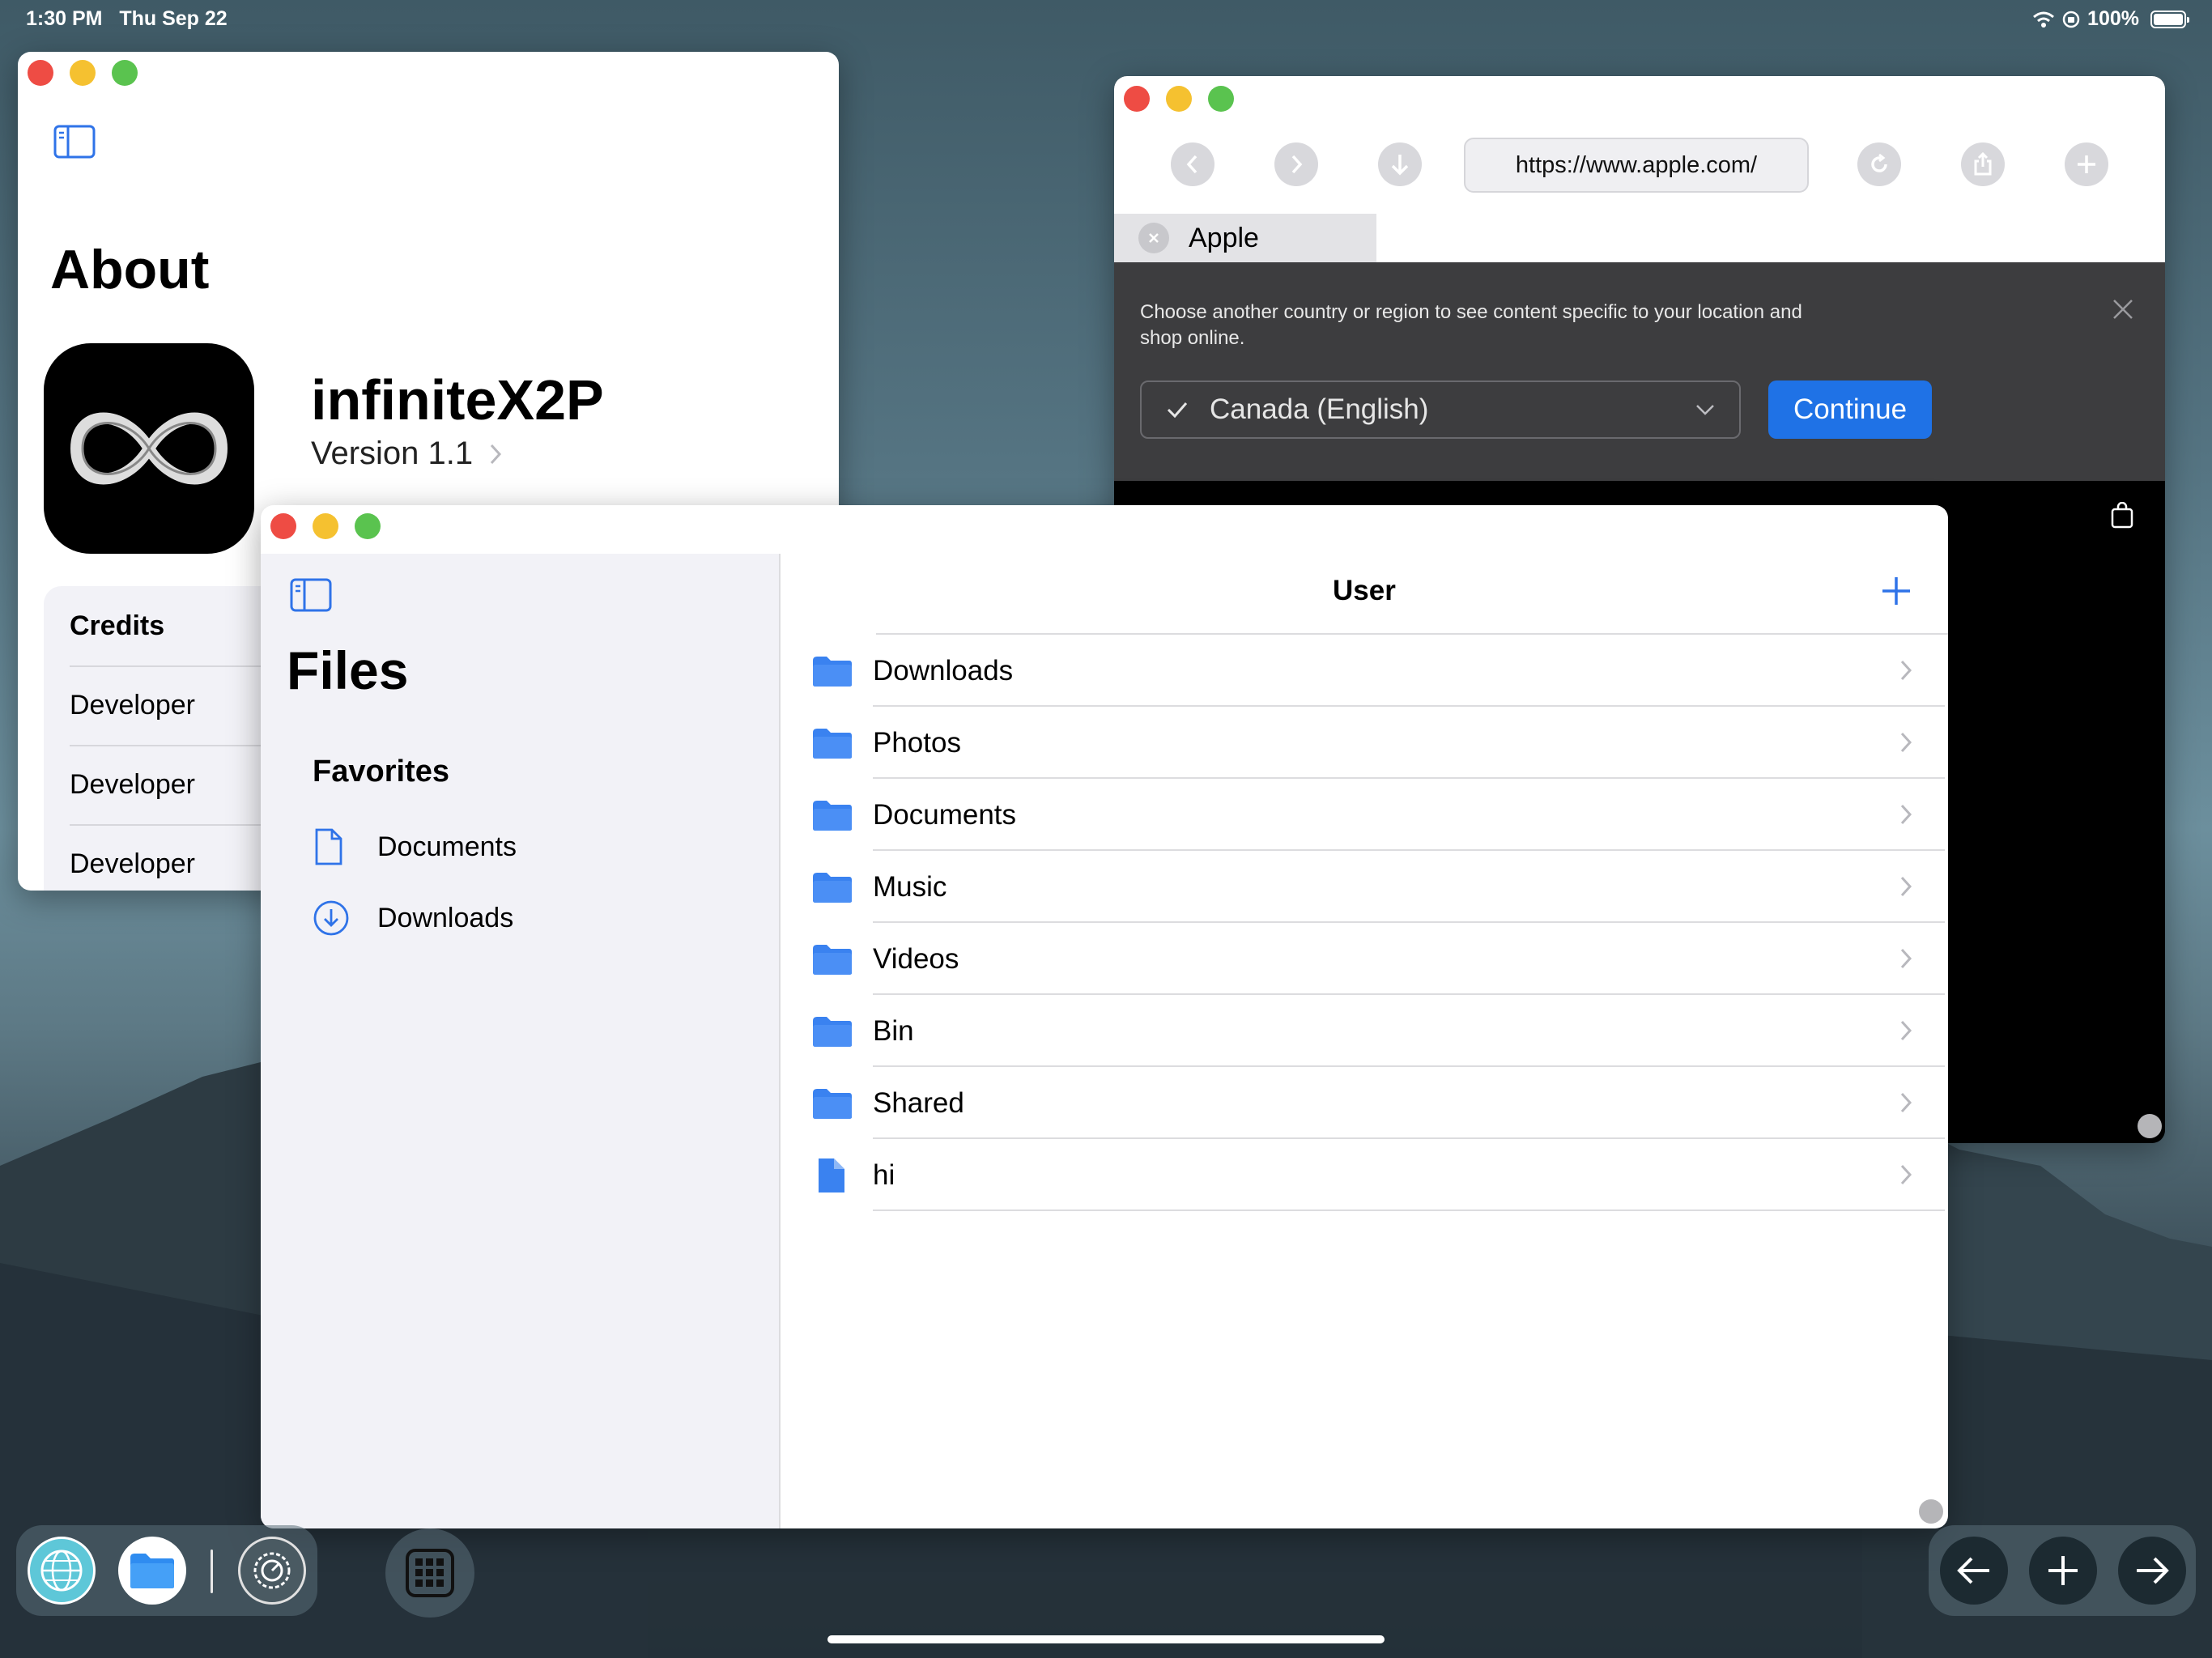 This screenshot has width=2212, height=1658. What do you see at coordinates (2122, 515) in the screenshot?
I see `shopping-bag-icon` at bounding box center [2122, 515].